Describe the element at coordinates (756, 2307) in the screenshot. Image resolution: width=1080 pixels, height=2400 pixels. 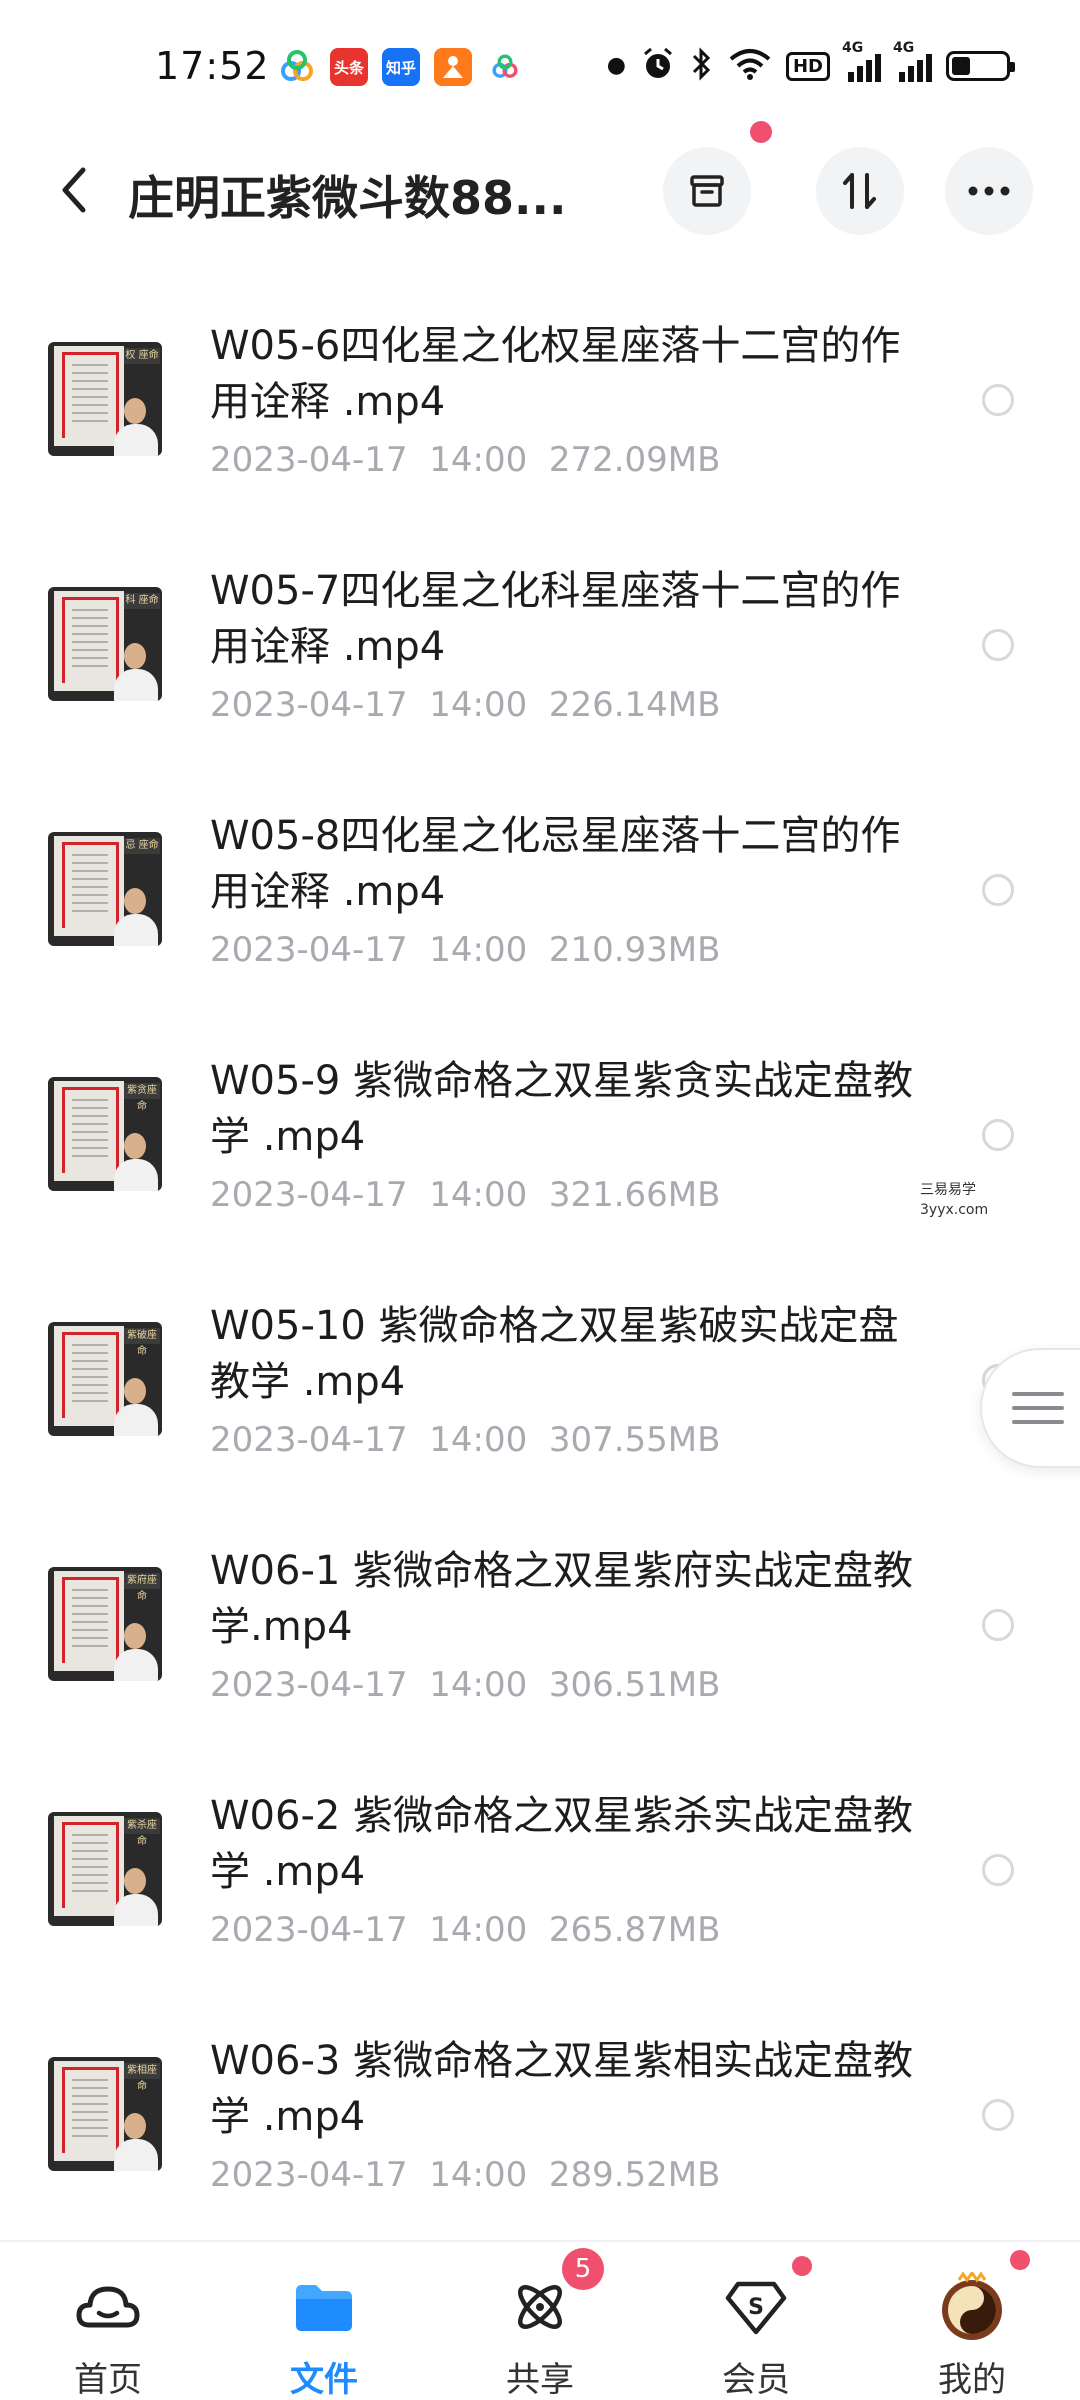
I see `svg-text: S` at that location.